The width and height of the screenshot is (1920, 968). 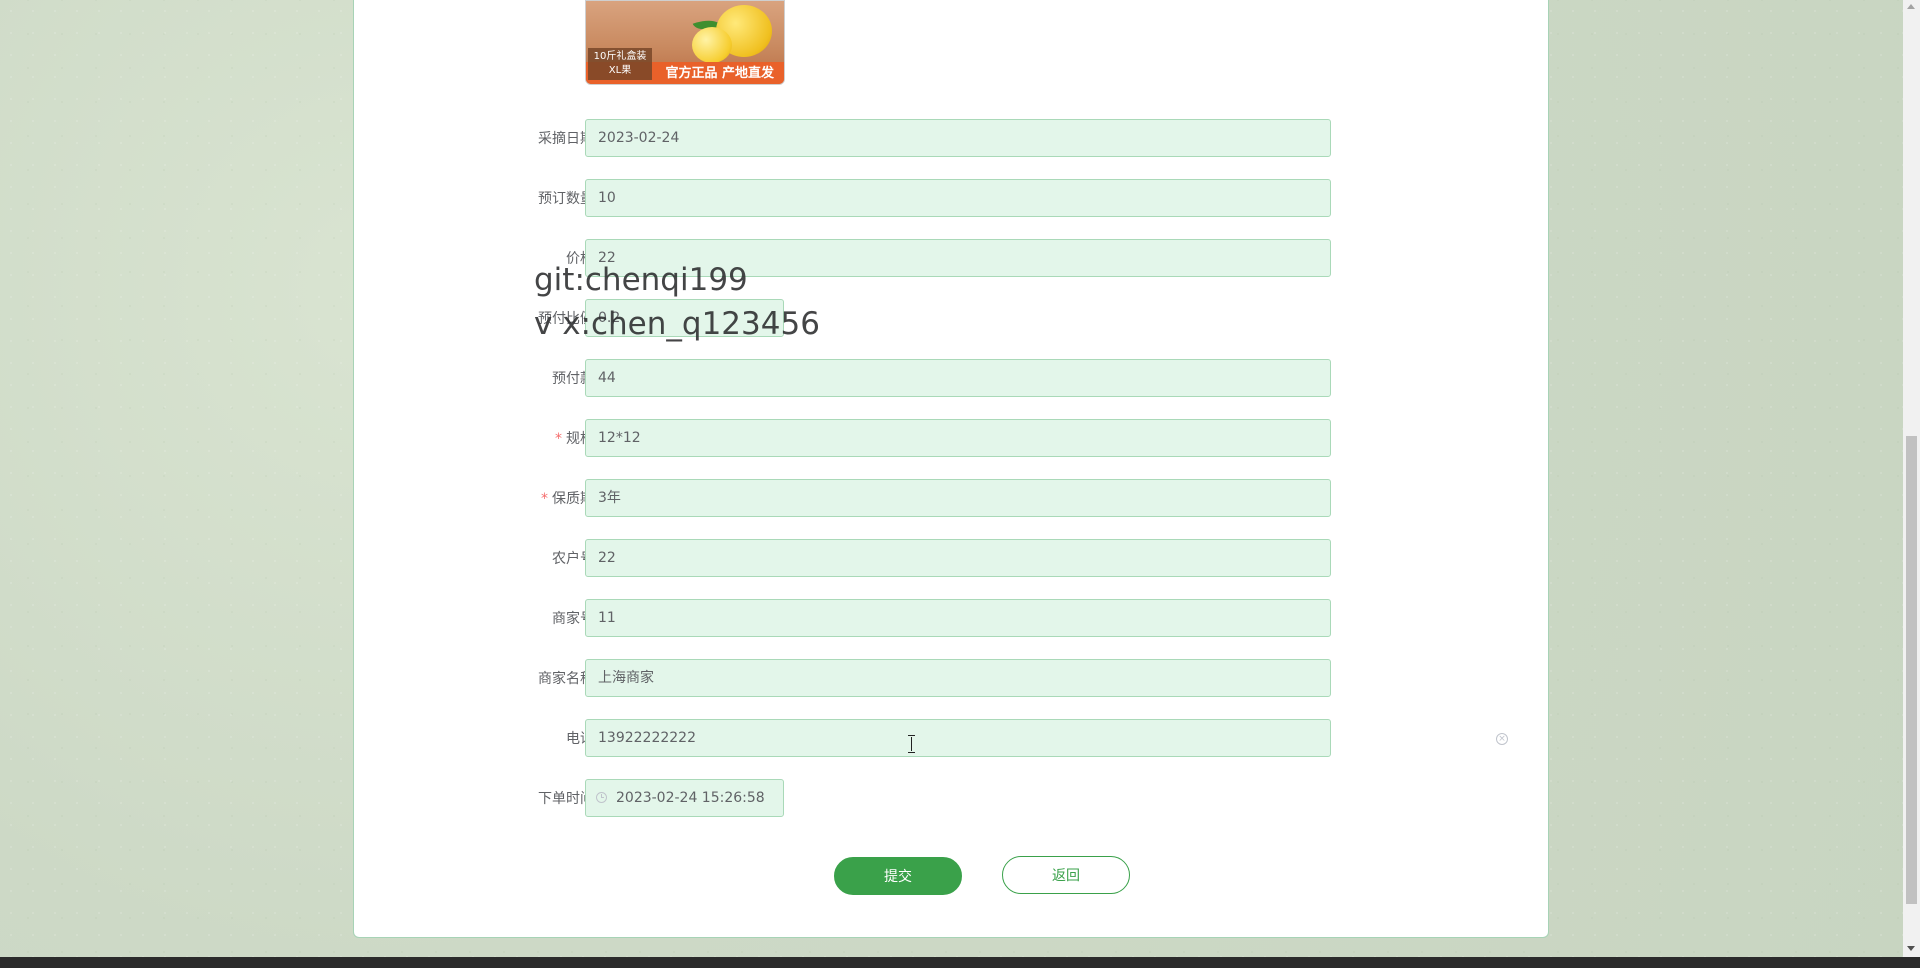 What do you see at coordinates (685, 42) in the screenshot?
I see `product-image: 官方正品 产地直发 10斤礼盒装 XL果` at bounding box center [685, 42].